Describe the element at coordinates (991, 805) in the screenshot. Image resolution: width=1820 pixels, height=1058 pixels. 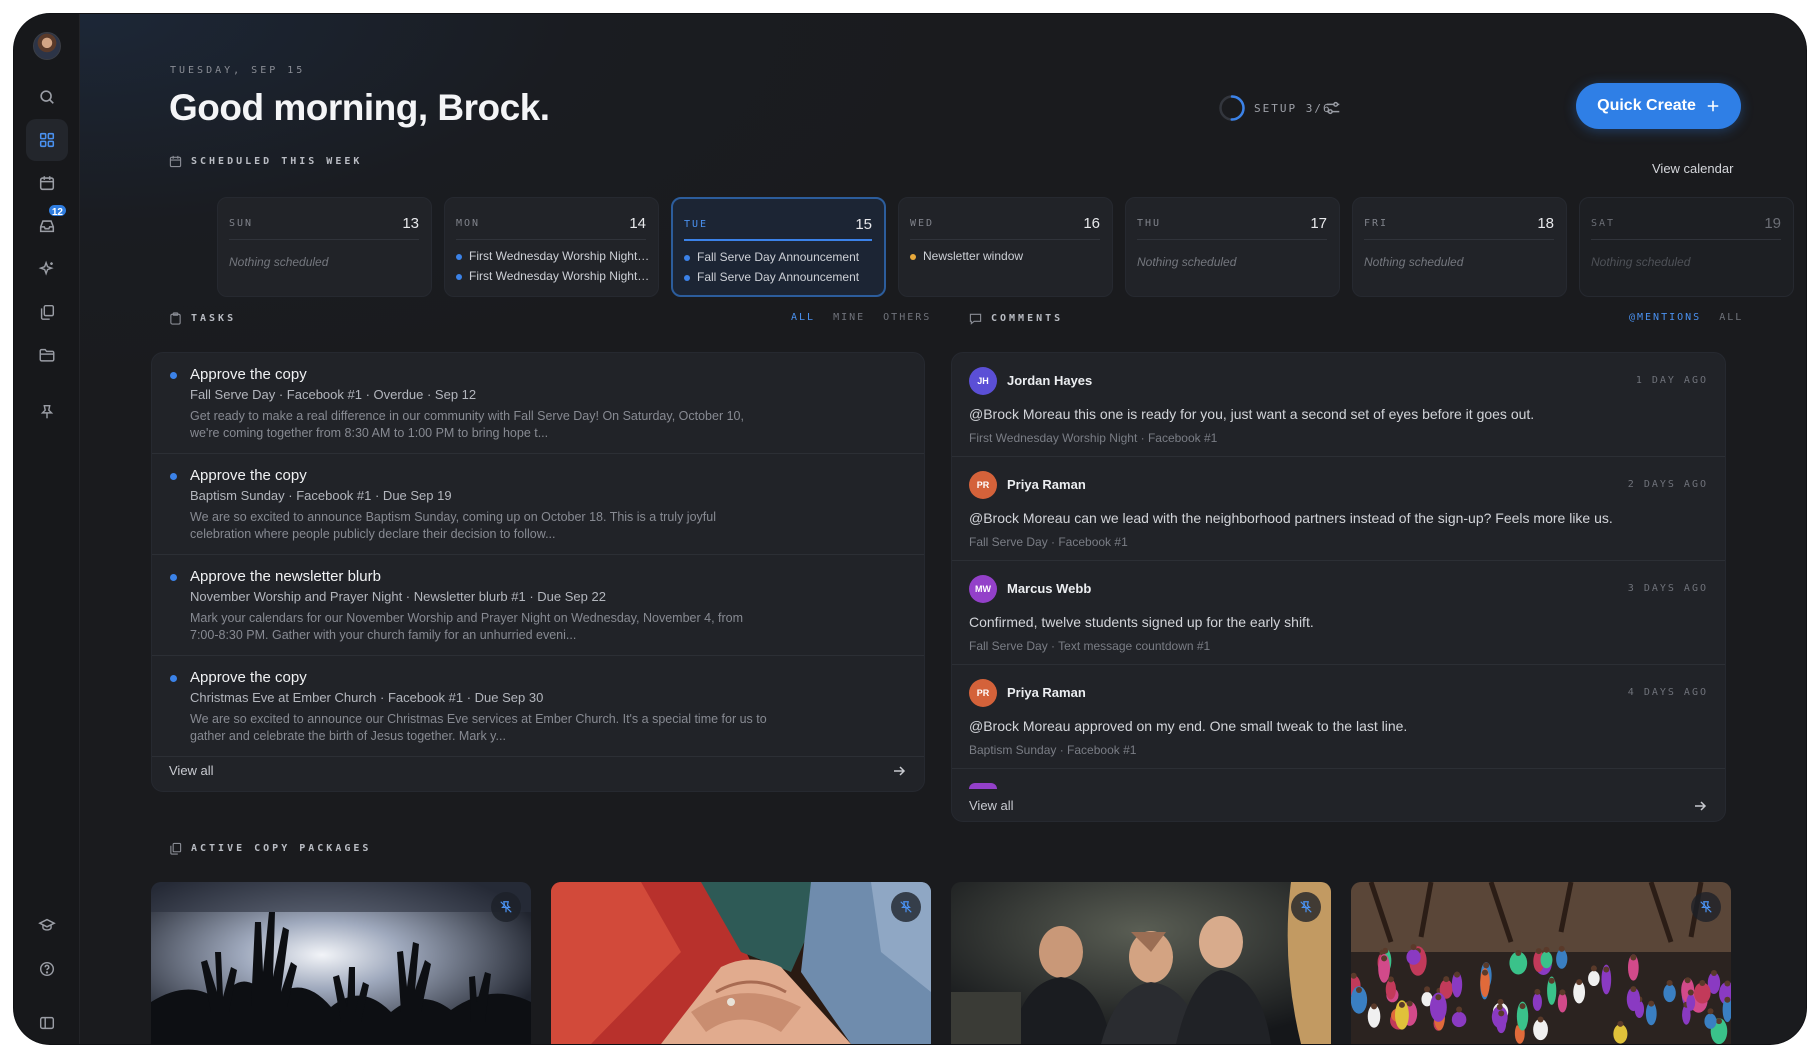
I see `comments-view-all-link: View all` at that location.